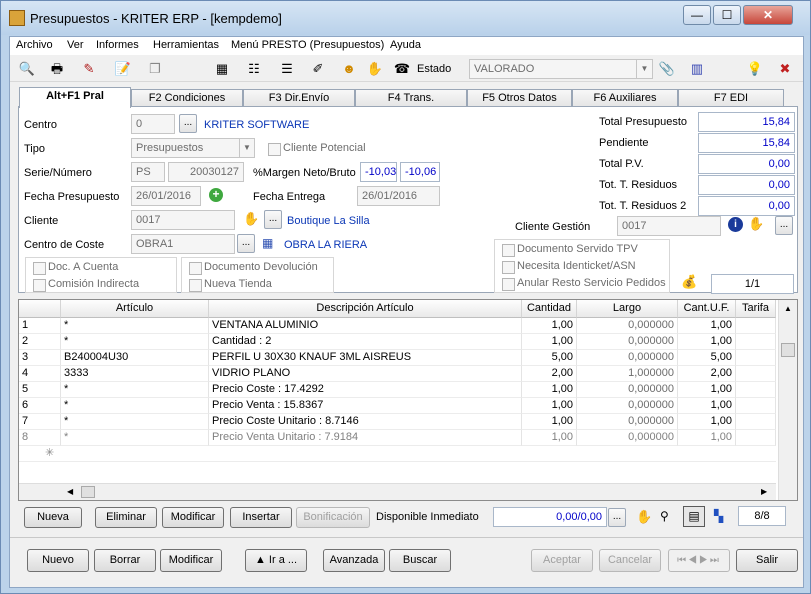  I want to click on fecha-entrega-input: 26/01/2016, so click(398, 196).